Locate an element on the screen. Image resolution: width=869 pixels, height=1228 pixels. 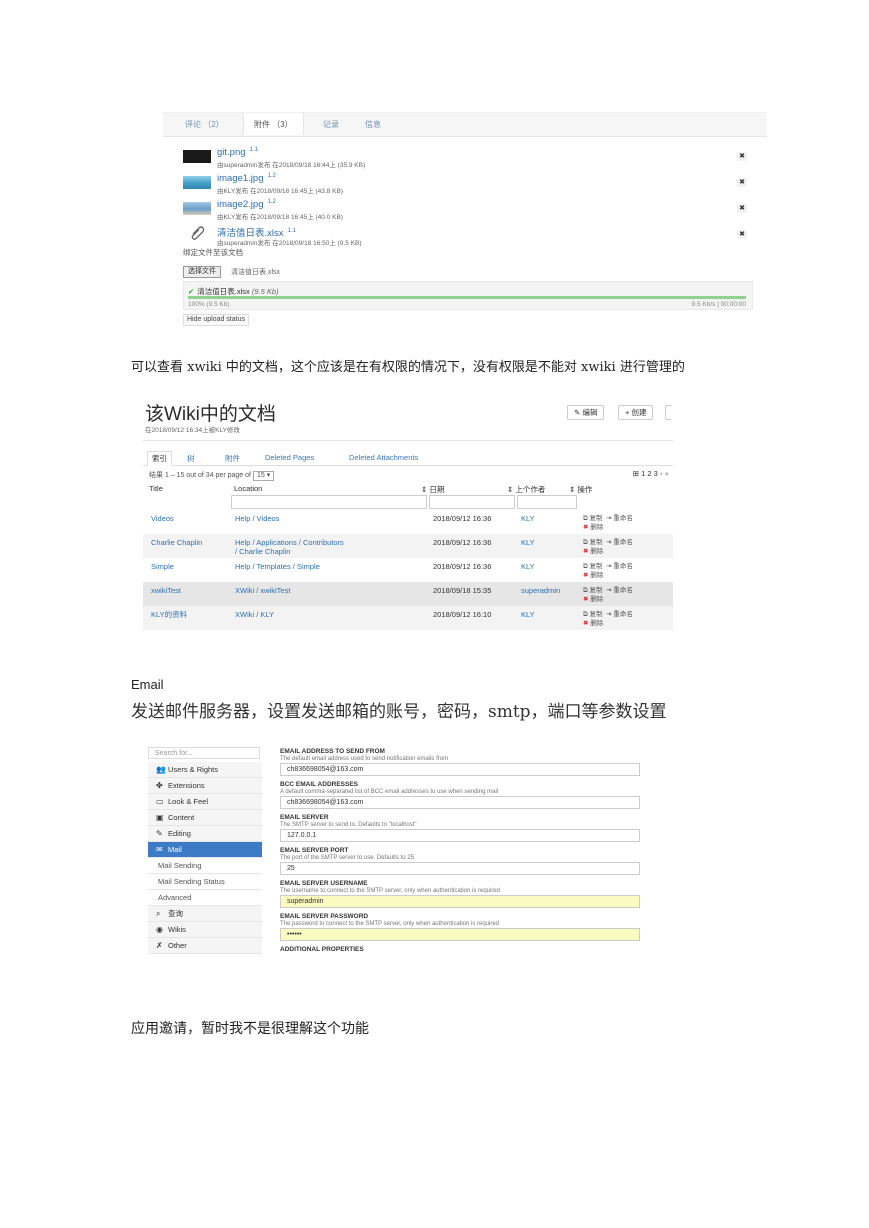
sidebar-item-mail-sending-status: Mail Sending Status is located at coordinates (205, 882).